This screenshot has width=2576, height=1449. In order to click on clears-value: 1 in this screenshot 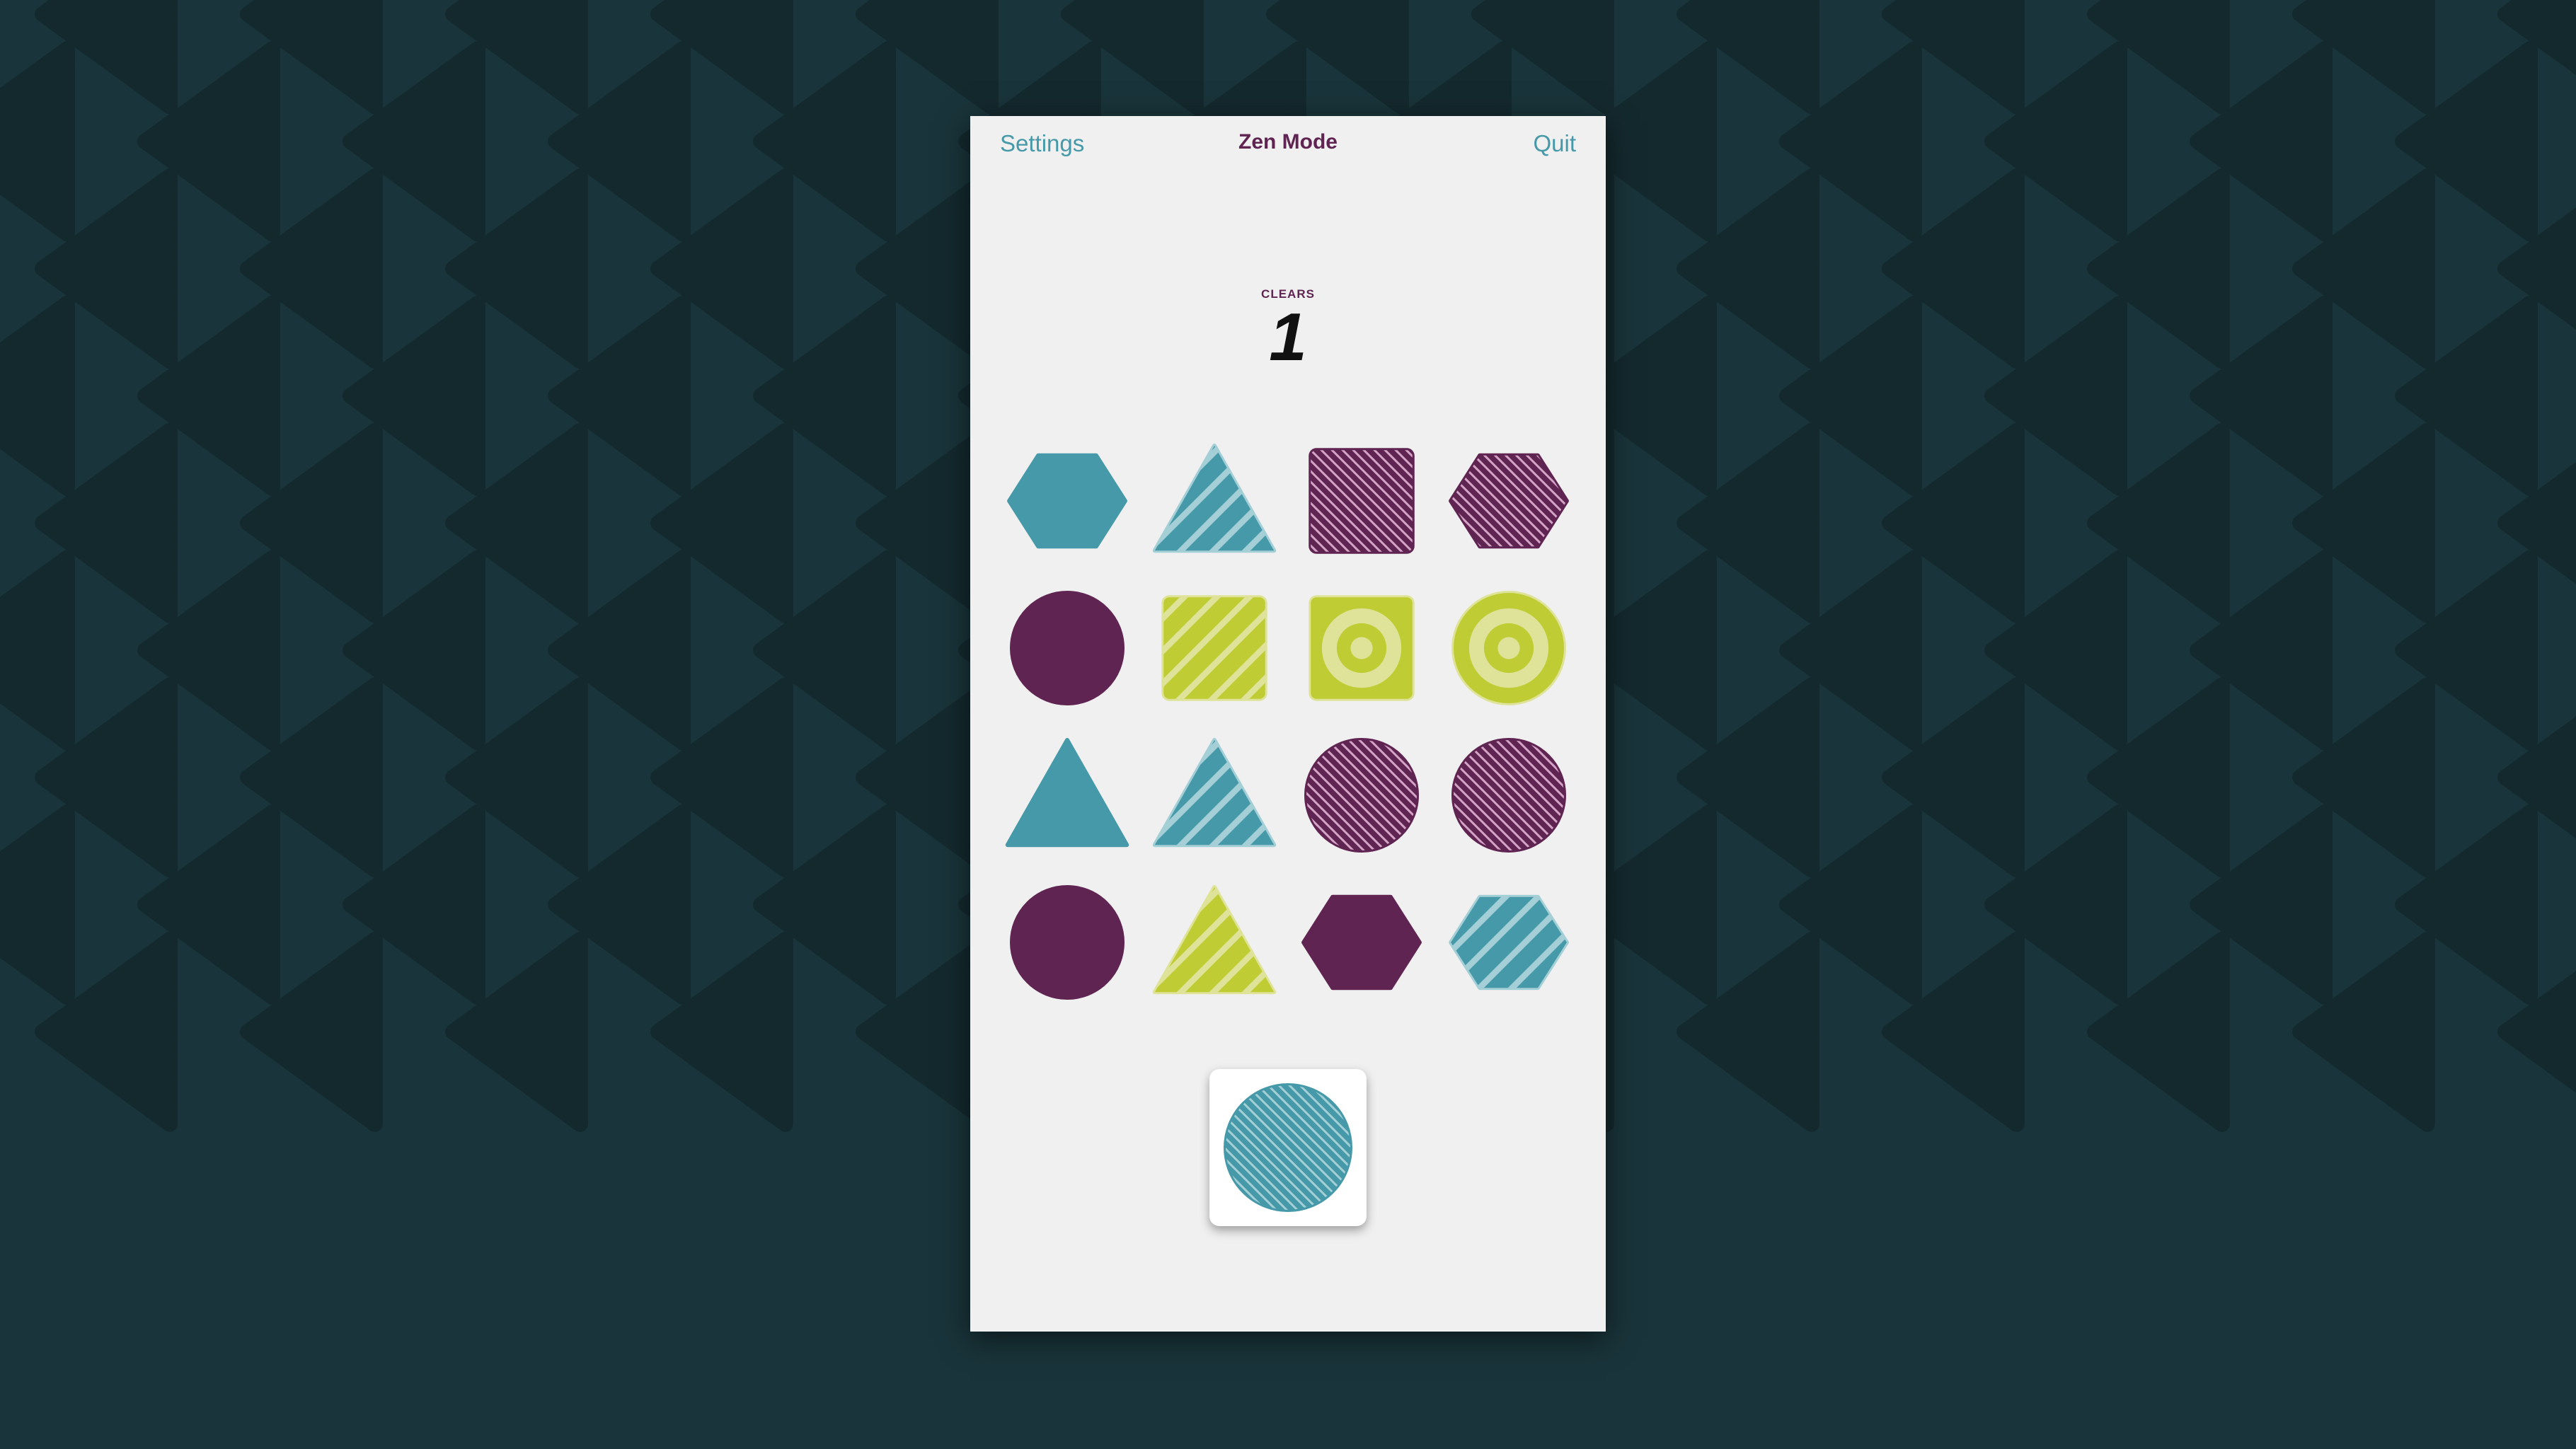, I will do `click(1288, 337)`.